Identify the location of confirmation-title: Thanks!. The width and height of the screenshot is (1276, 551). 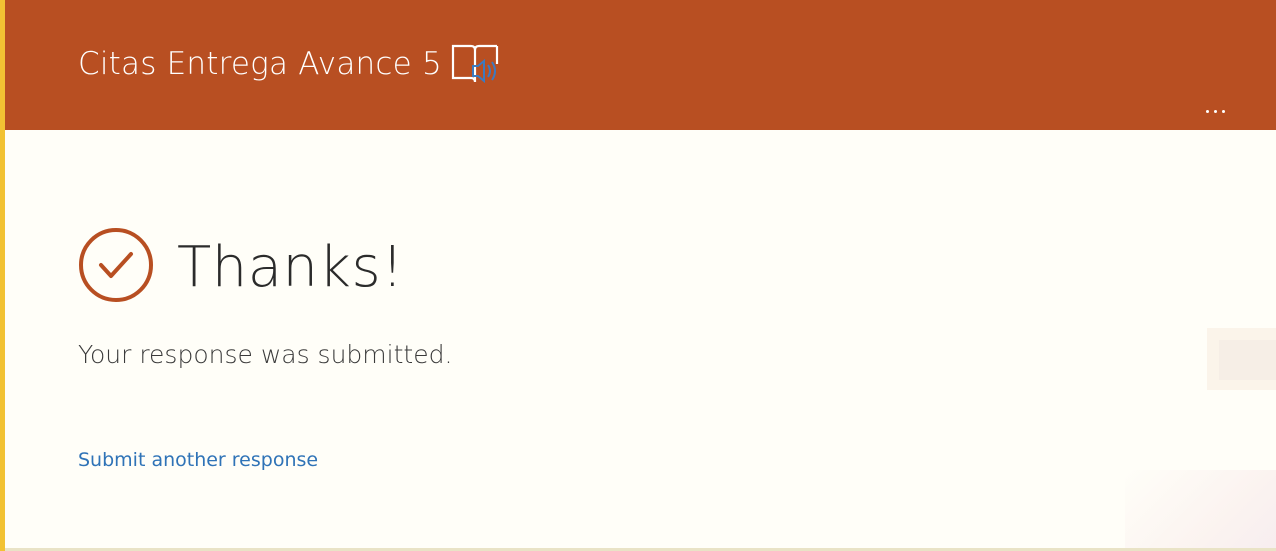
(291, 267).